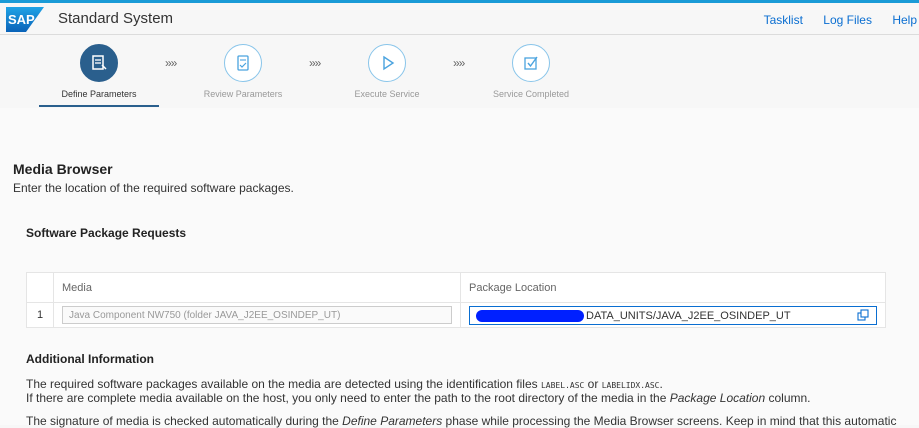 This screenshot has height=428, width=919. I want to click on log-files-link: Log Files, so click(847, 20).